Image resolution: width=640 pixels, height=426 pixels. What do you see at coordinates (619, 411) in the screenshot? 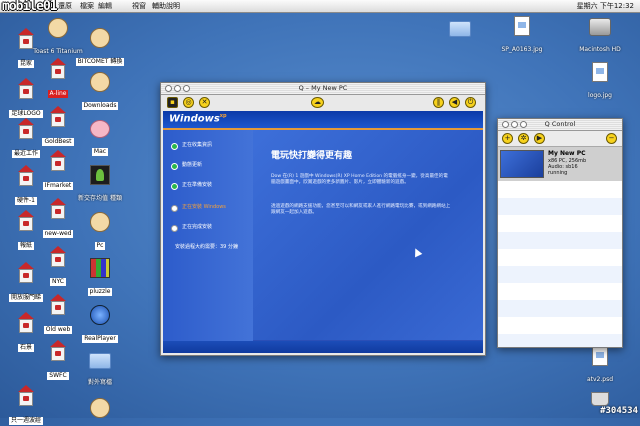
I see `watermark: #304534` at bounding box center [619, 411].